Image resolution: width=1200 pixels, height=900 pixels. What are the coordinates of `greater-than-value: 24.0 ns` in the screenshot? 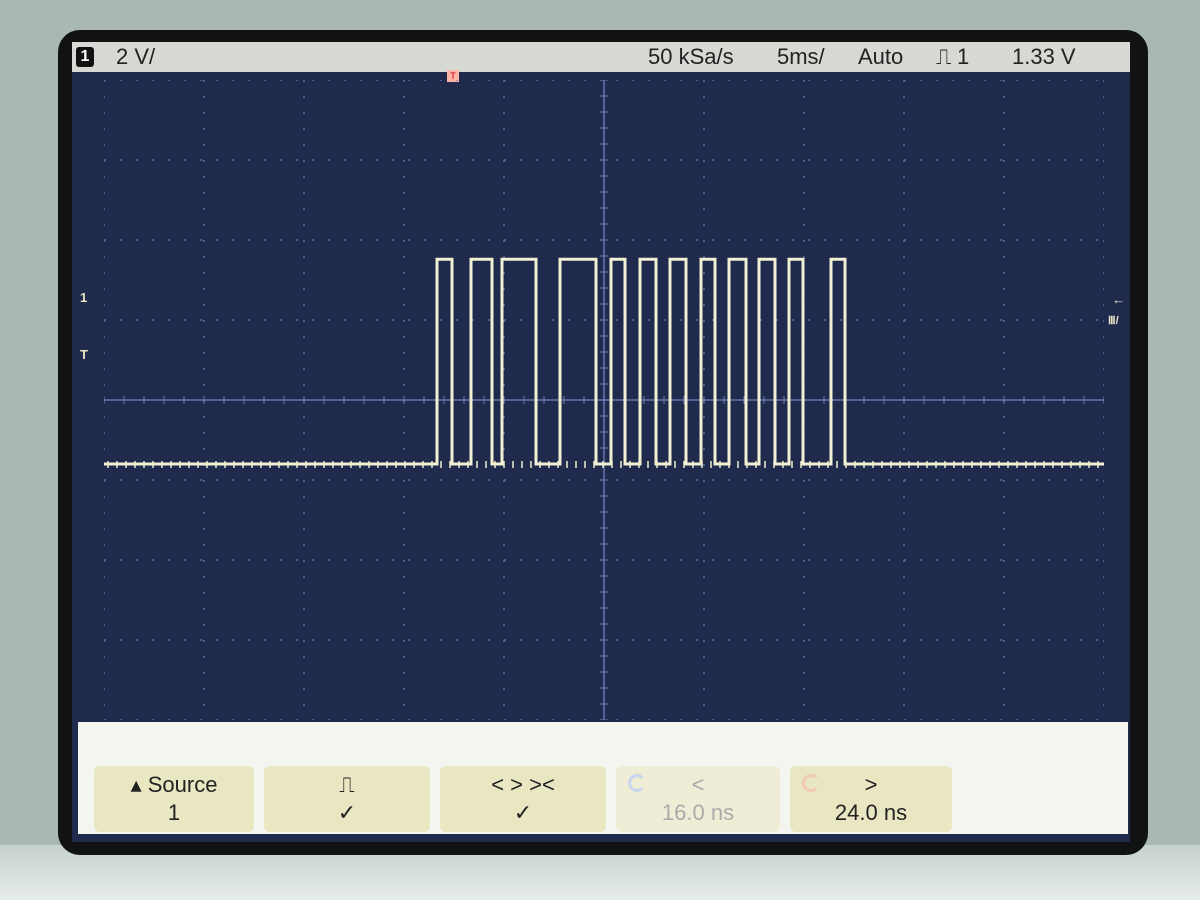 It's located at (871, 812).